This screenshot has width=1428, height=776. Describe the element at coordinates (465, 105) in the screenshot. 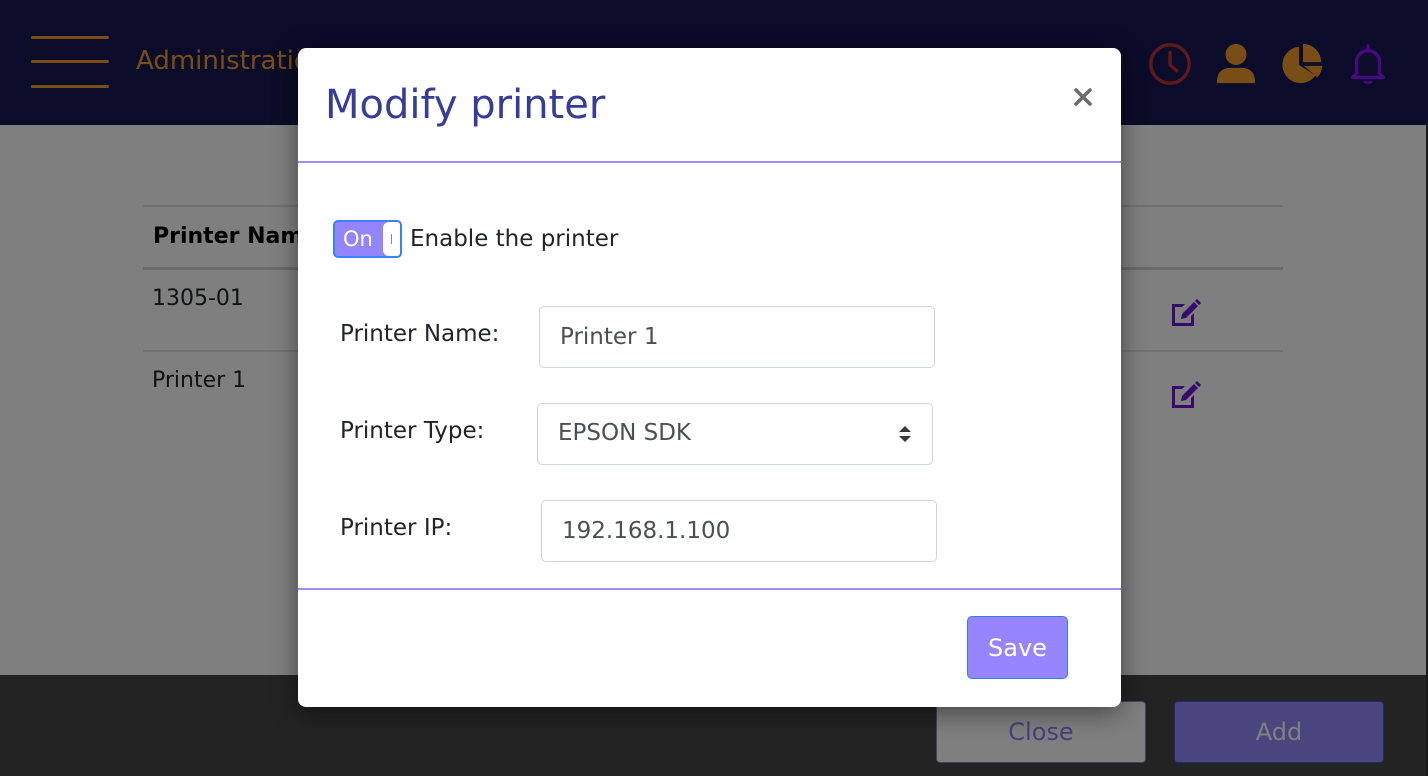

I see `modal-title: Modify printer` at that location.